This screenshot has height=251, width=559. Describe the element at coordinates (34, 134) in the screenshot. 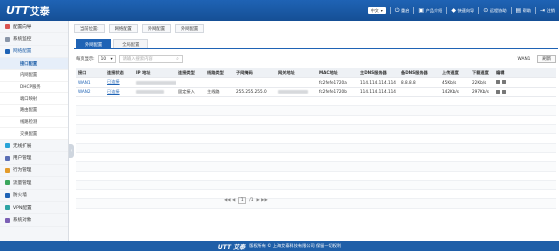

I see `sidebar-subitem: 交换配置` at that location.